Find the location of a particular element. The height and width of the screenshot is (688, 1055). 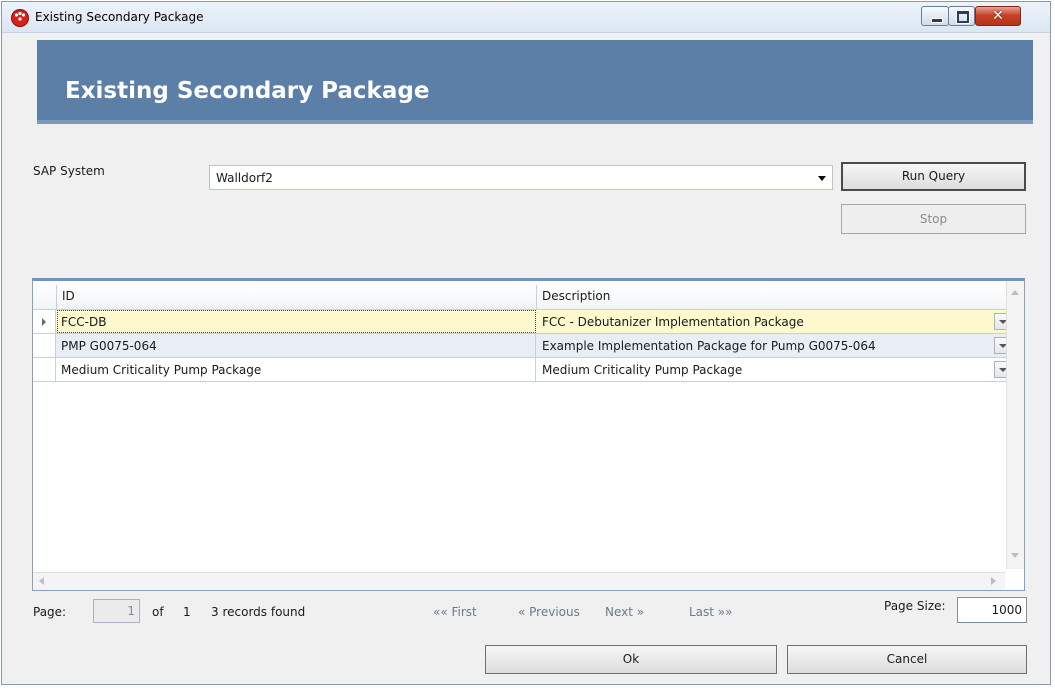

page-title: Existing Secondary Package is located at coordinates (247, 91).